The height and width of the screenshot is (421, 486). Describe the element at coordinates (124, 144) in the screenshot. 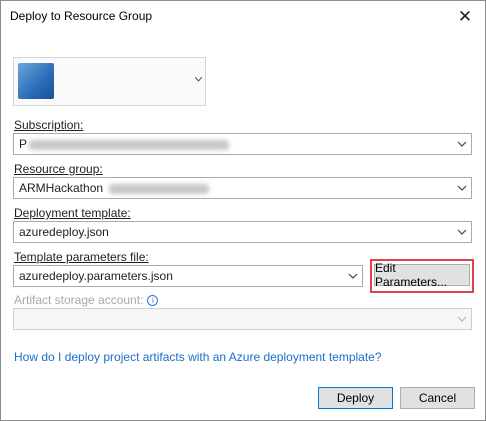

I see `subscription-value: P` at that location.